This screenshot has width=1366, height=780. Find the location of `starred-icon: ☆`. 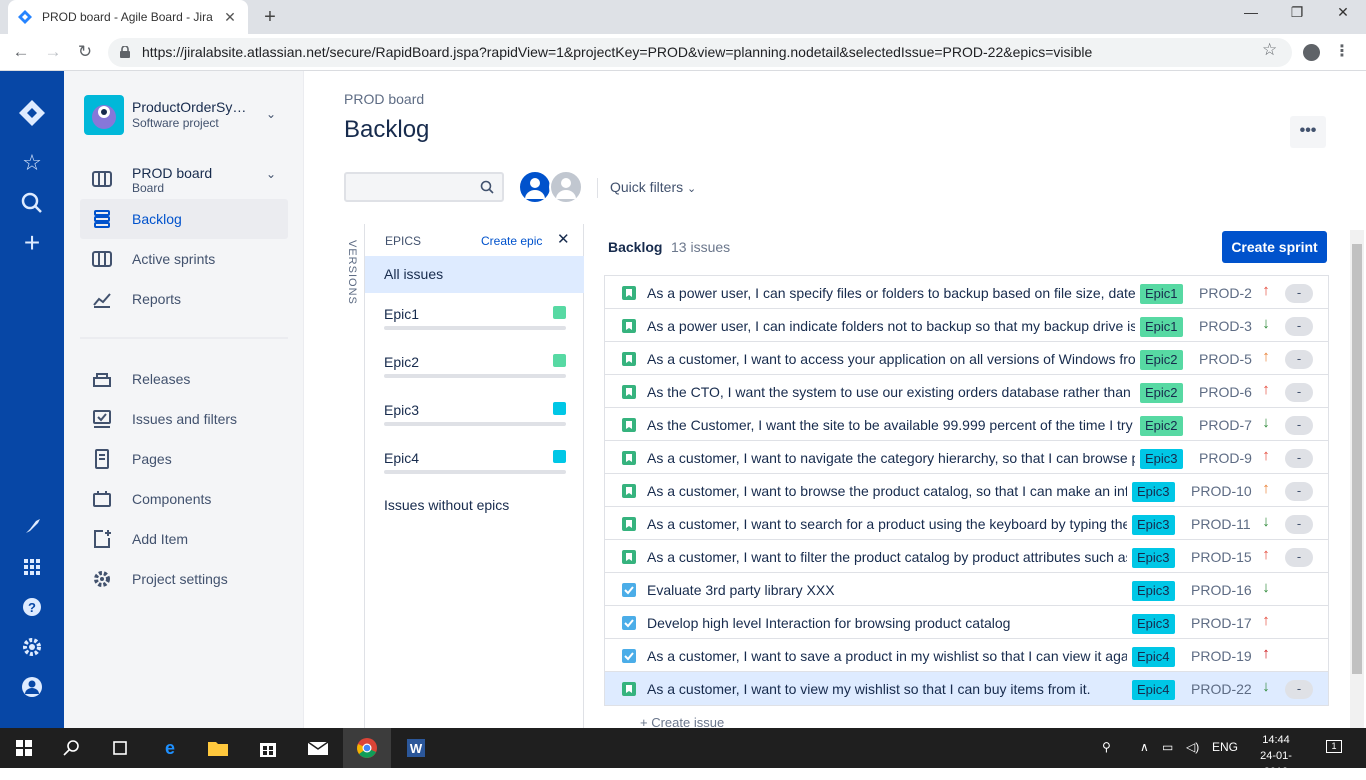

starred-icon: ☆ is located at coordinates (32, 163).